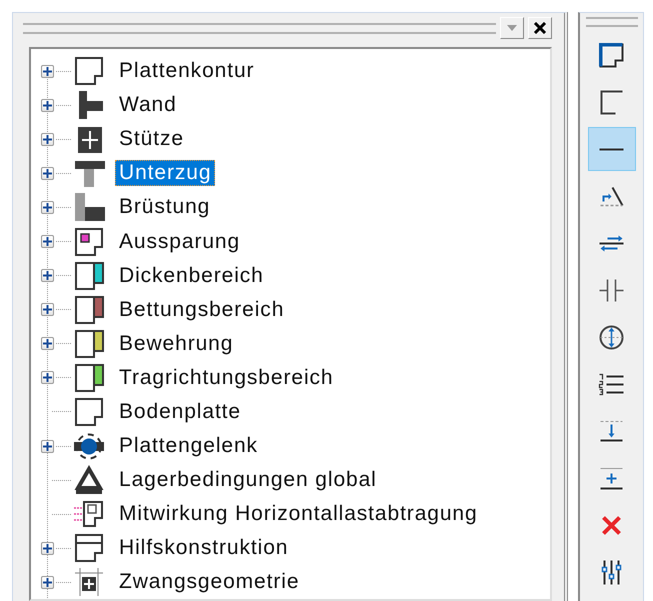 This screenshot has height=601, width=653. I want to click on tree-item: Plattengelenk, so click(188, 446).